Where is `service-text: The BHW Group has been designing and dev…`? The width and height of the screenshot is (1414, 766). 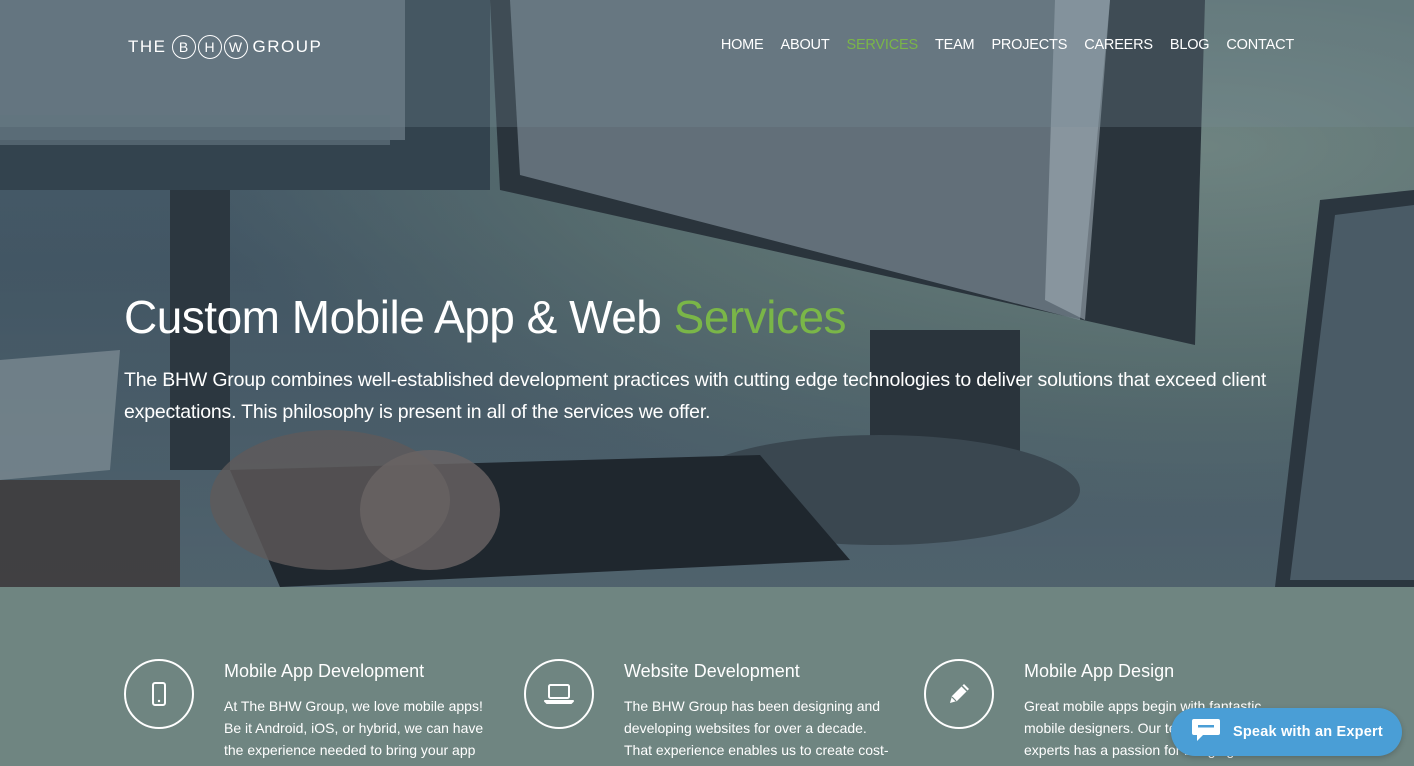
service-text: The BHW Group has been designing and dev… is located at coordinates (756, 728).